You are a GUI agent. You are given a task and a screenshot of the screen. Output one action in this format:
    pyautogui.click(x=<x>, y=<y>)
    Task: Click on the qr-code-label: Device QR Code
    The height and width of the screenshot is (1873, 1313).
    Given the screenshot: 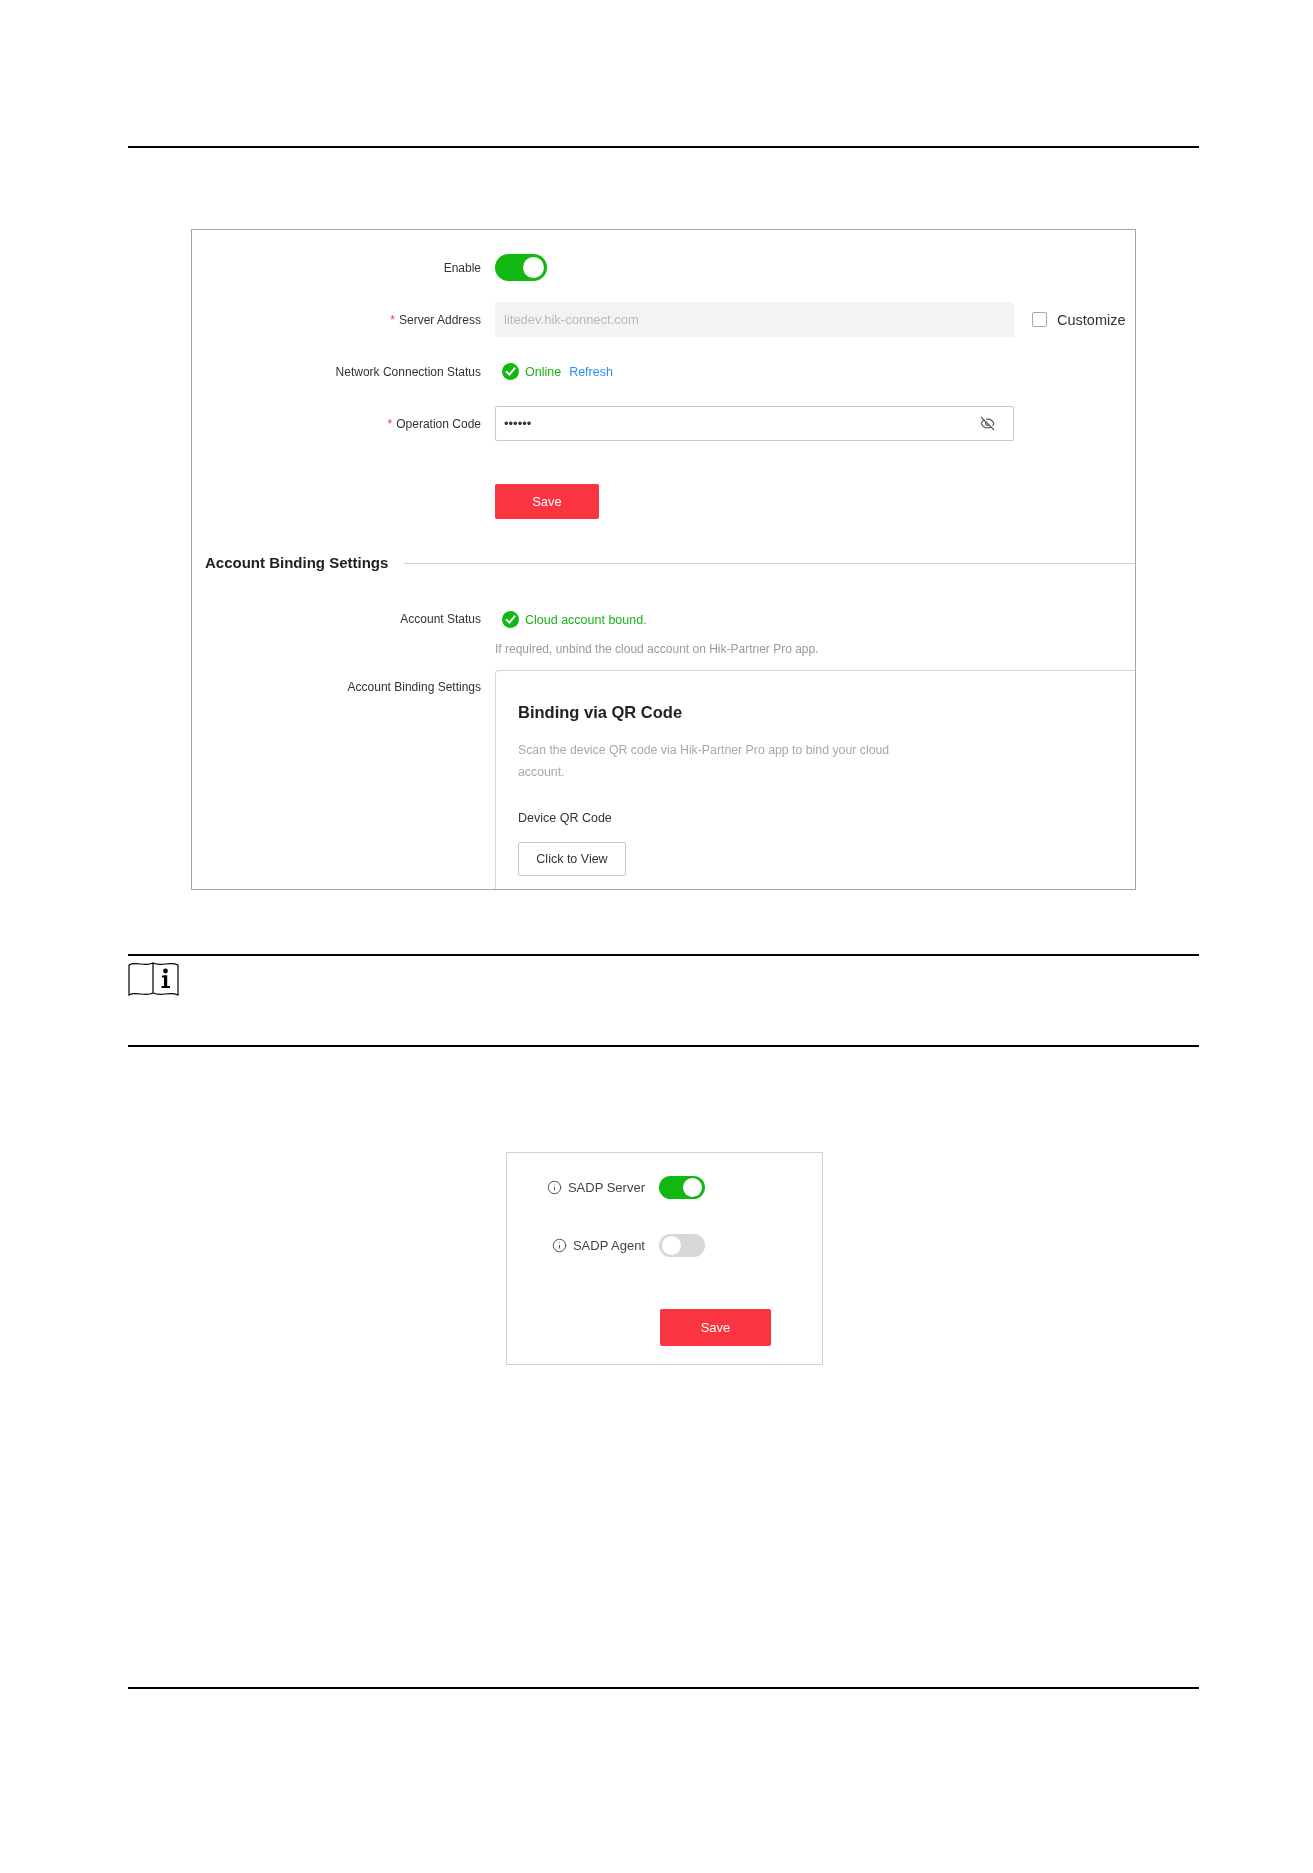 What is the action you would take?
    pyautogui.click(x=565, y=818)
    